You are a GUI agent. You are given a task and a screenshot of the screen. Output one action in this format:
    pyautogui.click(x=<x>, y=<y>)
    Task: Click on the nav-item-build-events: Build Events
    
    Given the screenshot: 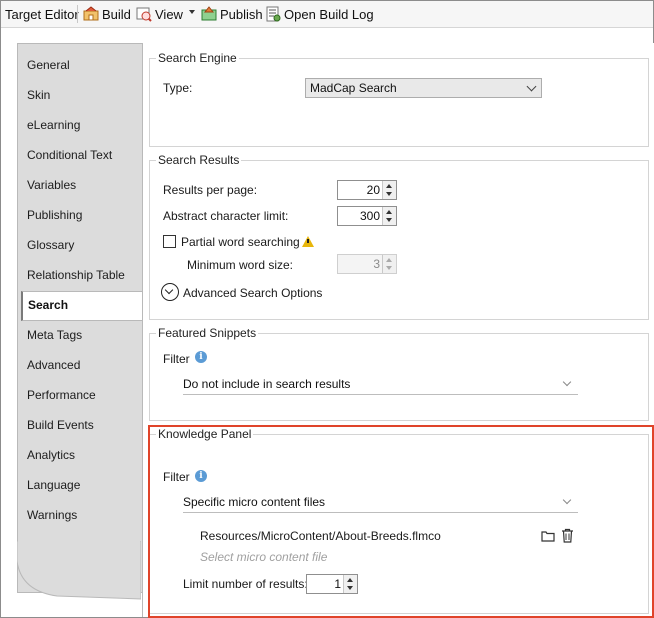 What is the action you would take?
    pyautogui.click(x=60, y=425)
    